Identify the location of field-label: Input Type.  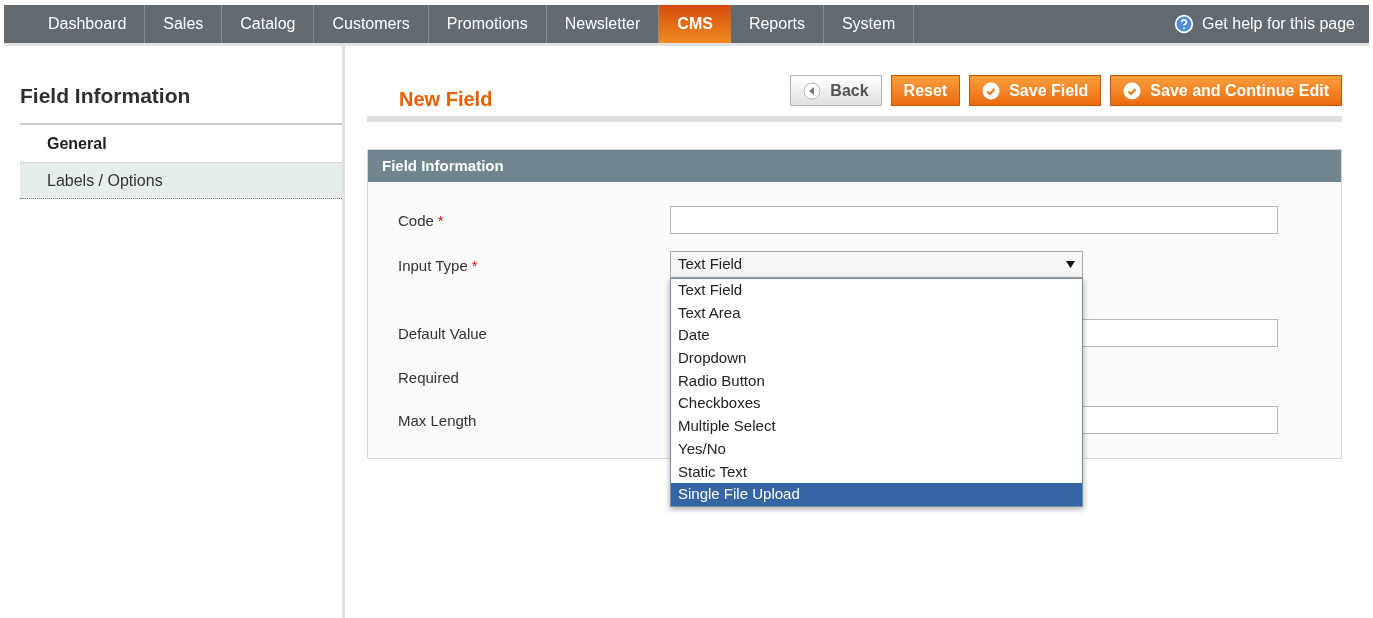
(433, 266).